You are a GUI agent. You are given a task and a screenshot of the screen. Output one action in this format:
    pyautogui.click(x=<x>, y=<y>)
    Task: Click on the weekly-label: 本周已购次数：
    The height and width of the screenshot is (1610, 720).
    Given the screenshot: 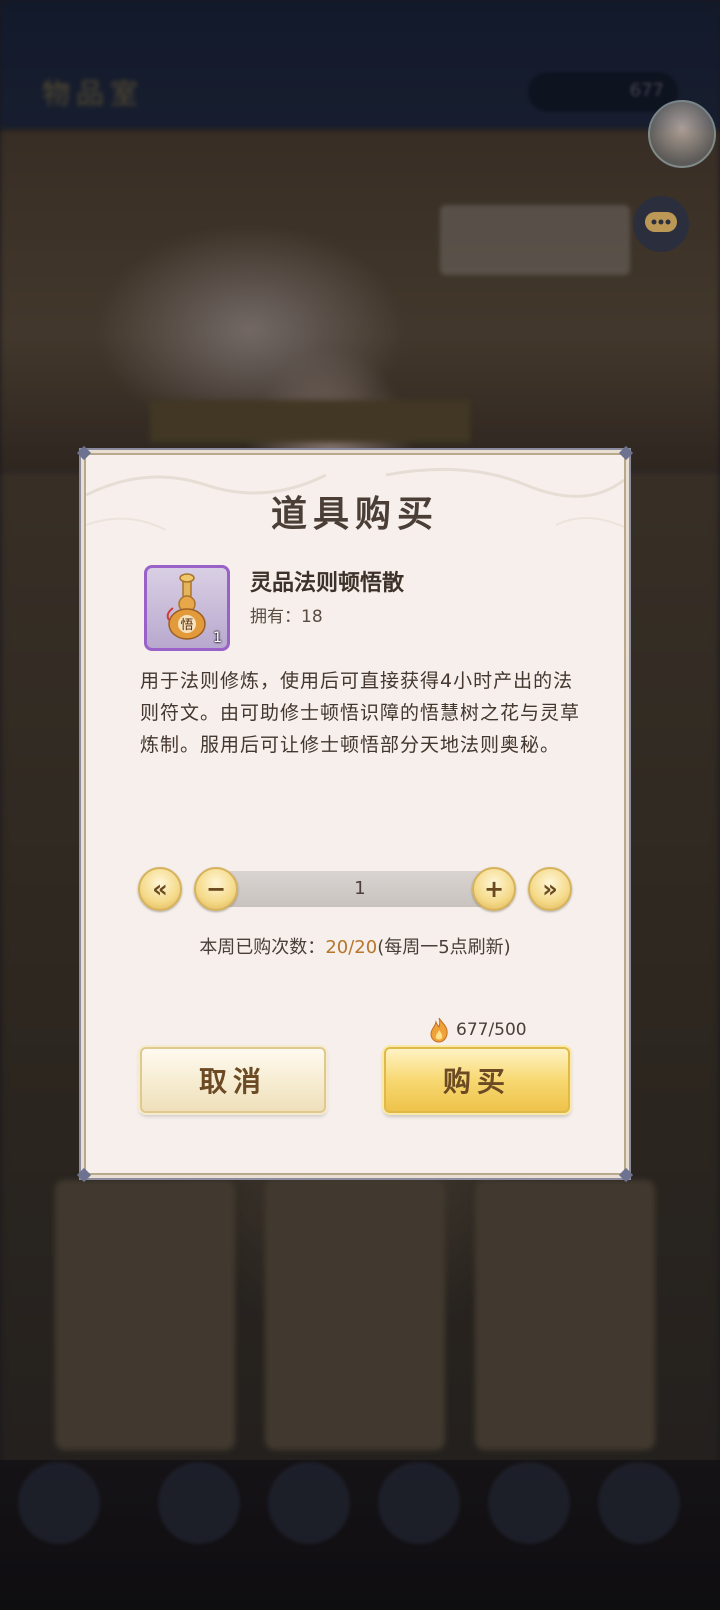 What is the action you would take?
    pyautogui.click(x=262, y=947)
    